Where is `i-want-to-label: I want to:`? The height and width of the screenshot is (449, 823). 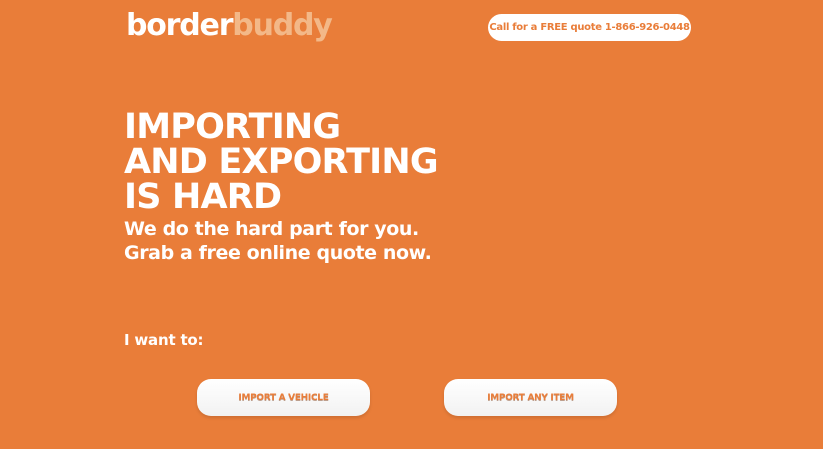 i-want-to-label: I want to: is located at coordinates (164, 340).